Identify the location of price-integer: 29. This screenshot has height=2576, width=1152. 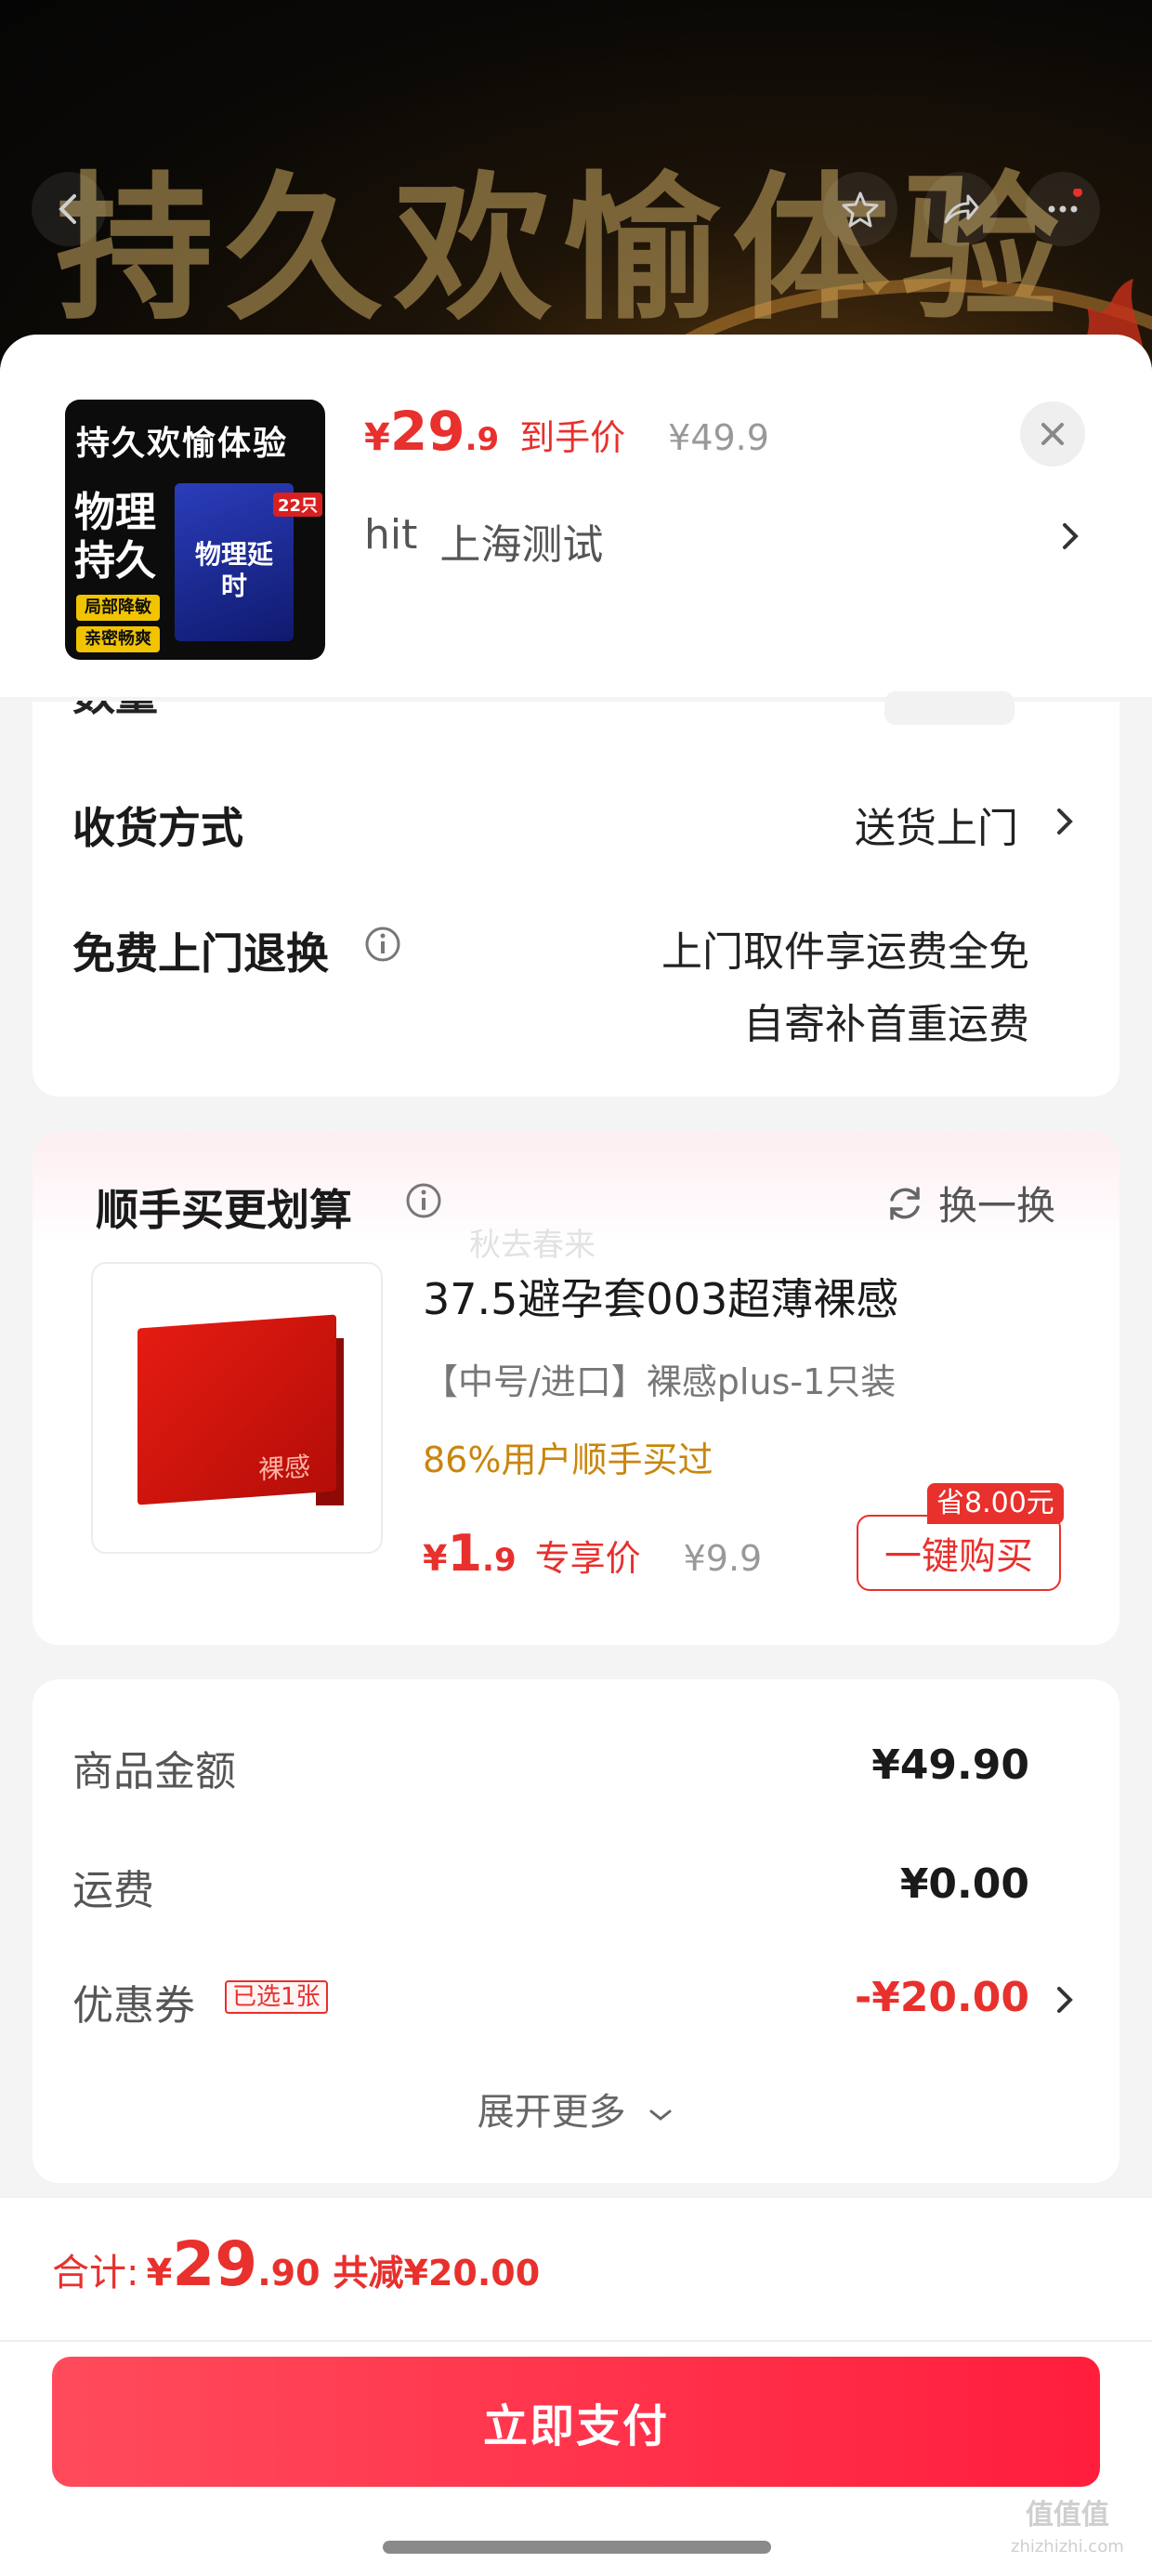
(427, 431).